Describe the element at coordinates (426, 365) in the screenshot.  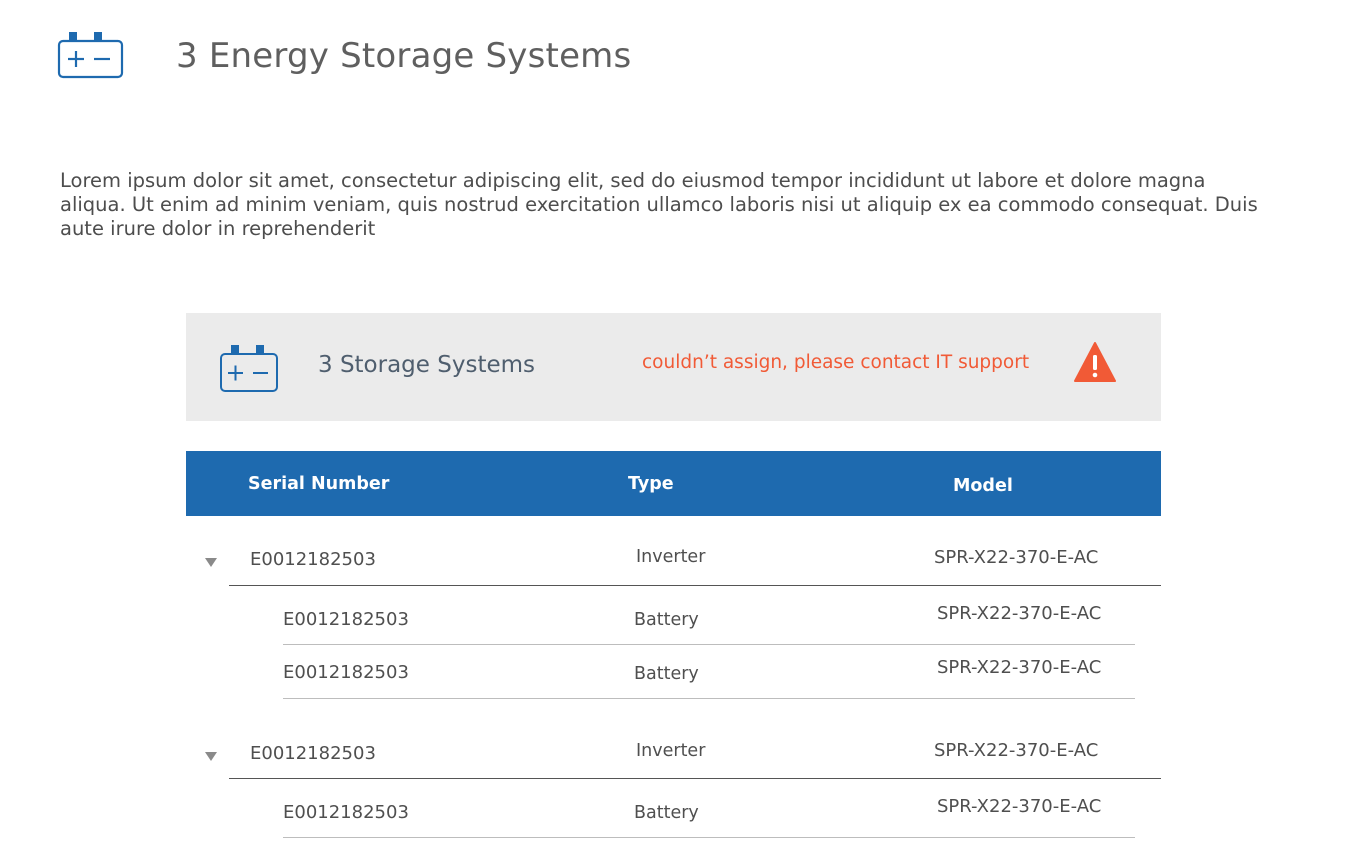
I see `panel-title: 3 Storage Systems` at that location.